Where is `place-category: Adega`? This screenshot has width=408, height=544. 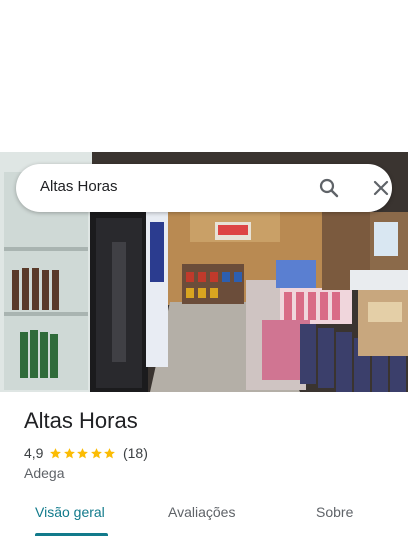
place-category: Adega is located at coordinates (44, 473).